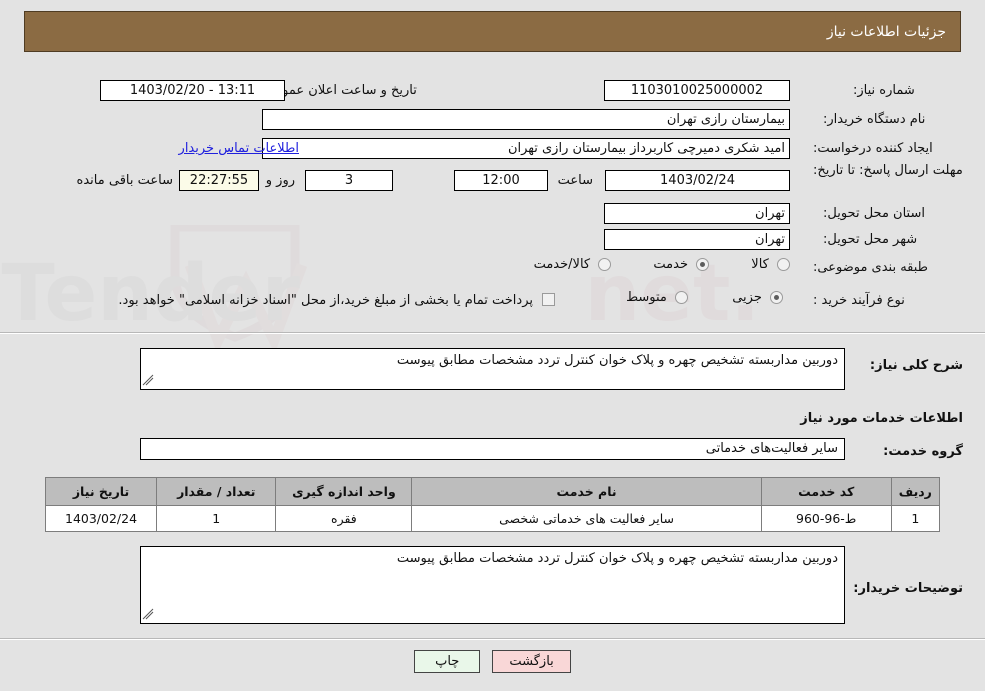 The width and height of the screenshot is (985, 691). What do you see at coordinates (492, 333) in the screenshot?
I see `section-divider-top` at bounding box center [492, 333].